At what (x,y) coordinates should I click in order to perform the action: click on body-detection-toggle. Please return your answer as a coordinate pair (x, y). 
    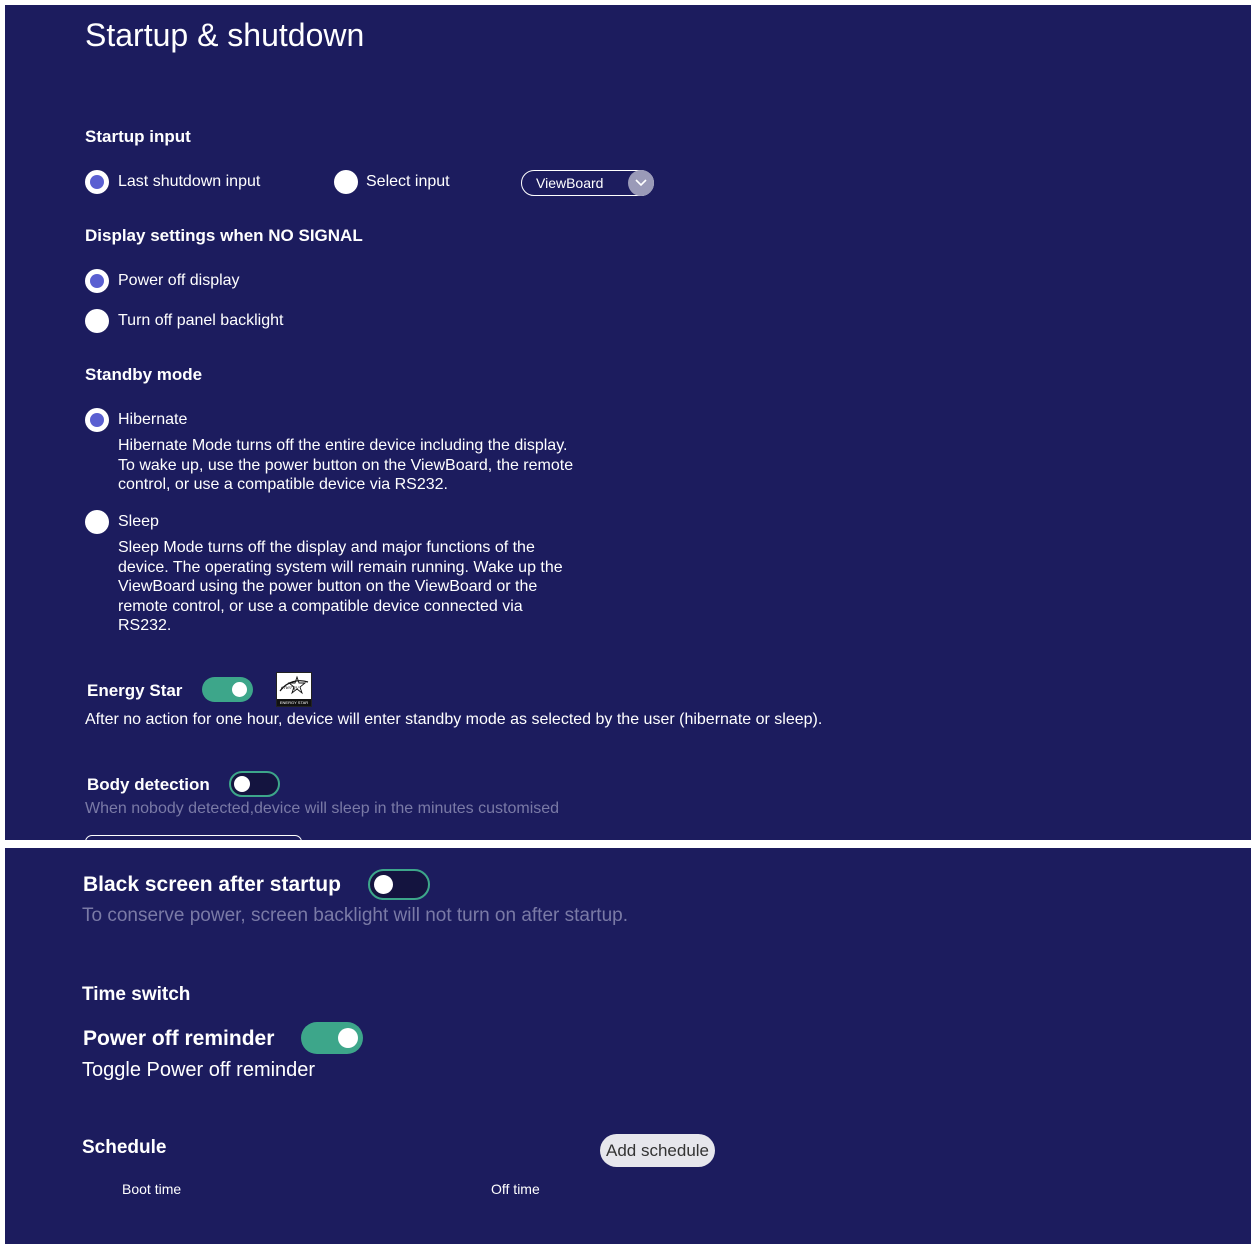
    Looking at the image, I should click on (254, 784).